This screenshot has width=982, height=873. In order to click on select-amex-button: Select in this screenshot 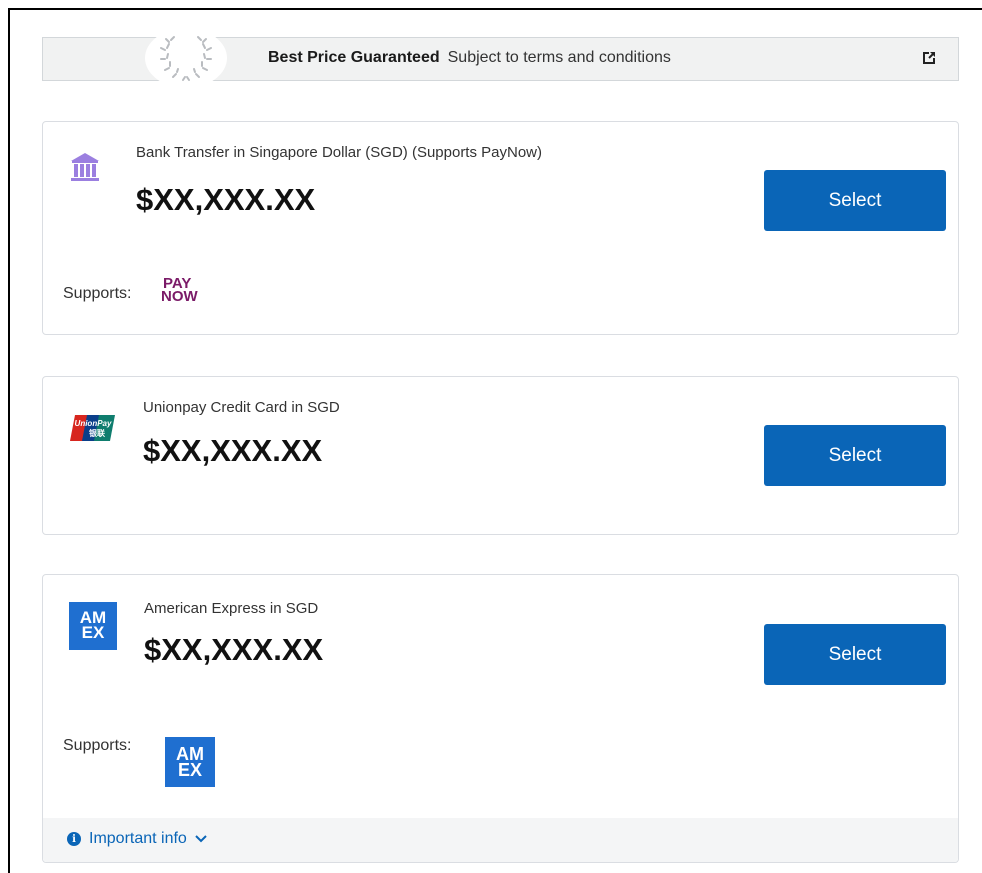, I will do `click(855, 654)`.